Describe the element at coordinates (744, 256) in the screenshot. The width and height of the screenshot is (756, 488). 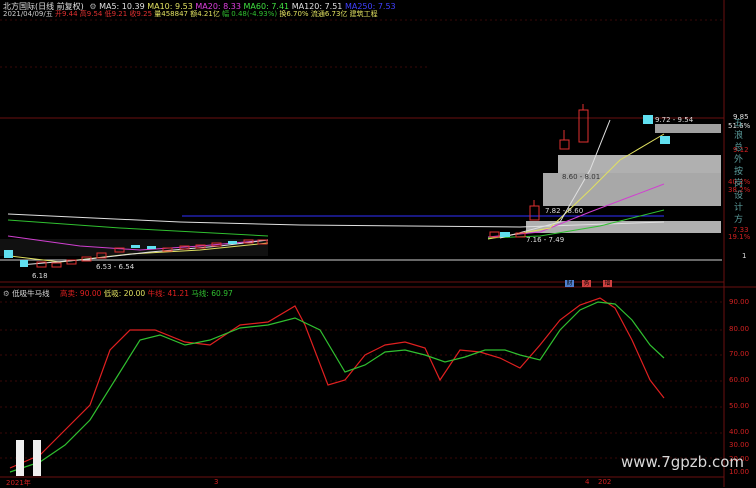
I see `price-axis-label: 1` at that location.